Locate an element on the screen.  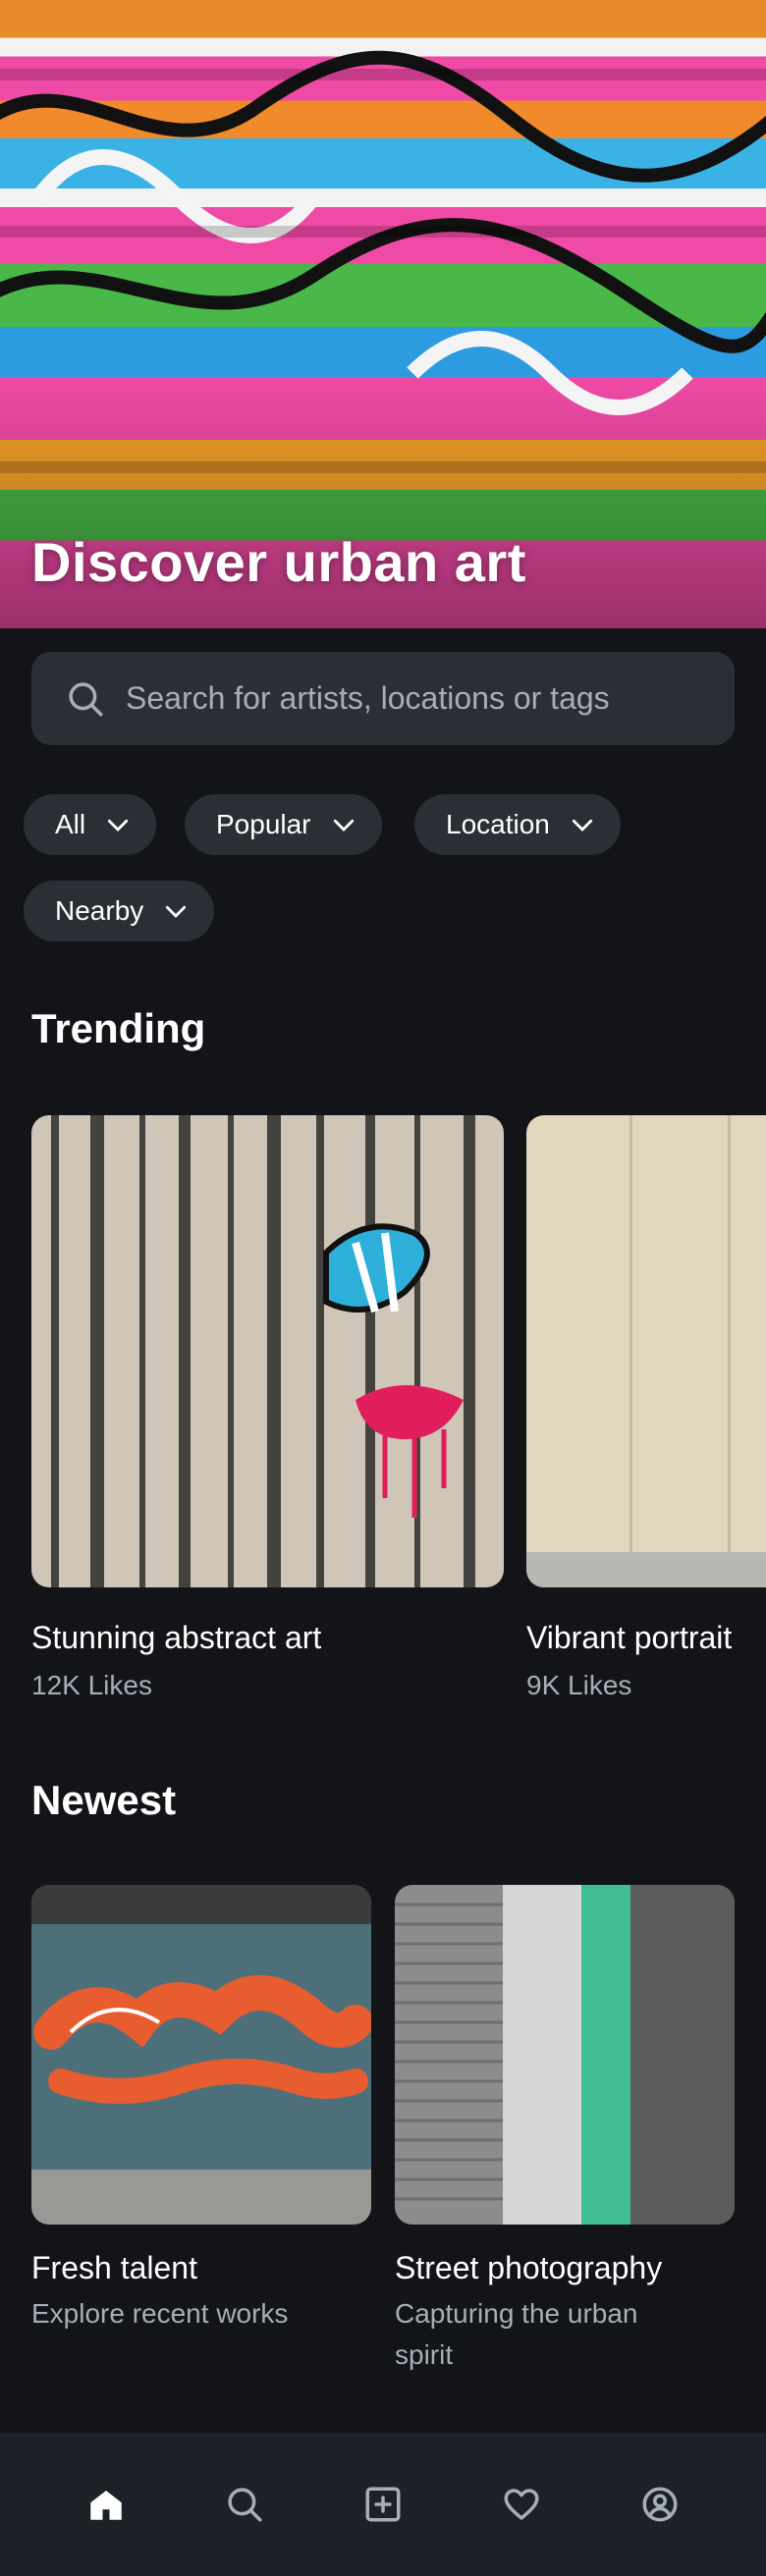
beige-wall-image is located at coordinates (646, 1351).